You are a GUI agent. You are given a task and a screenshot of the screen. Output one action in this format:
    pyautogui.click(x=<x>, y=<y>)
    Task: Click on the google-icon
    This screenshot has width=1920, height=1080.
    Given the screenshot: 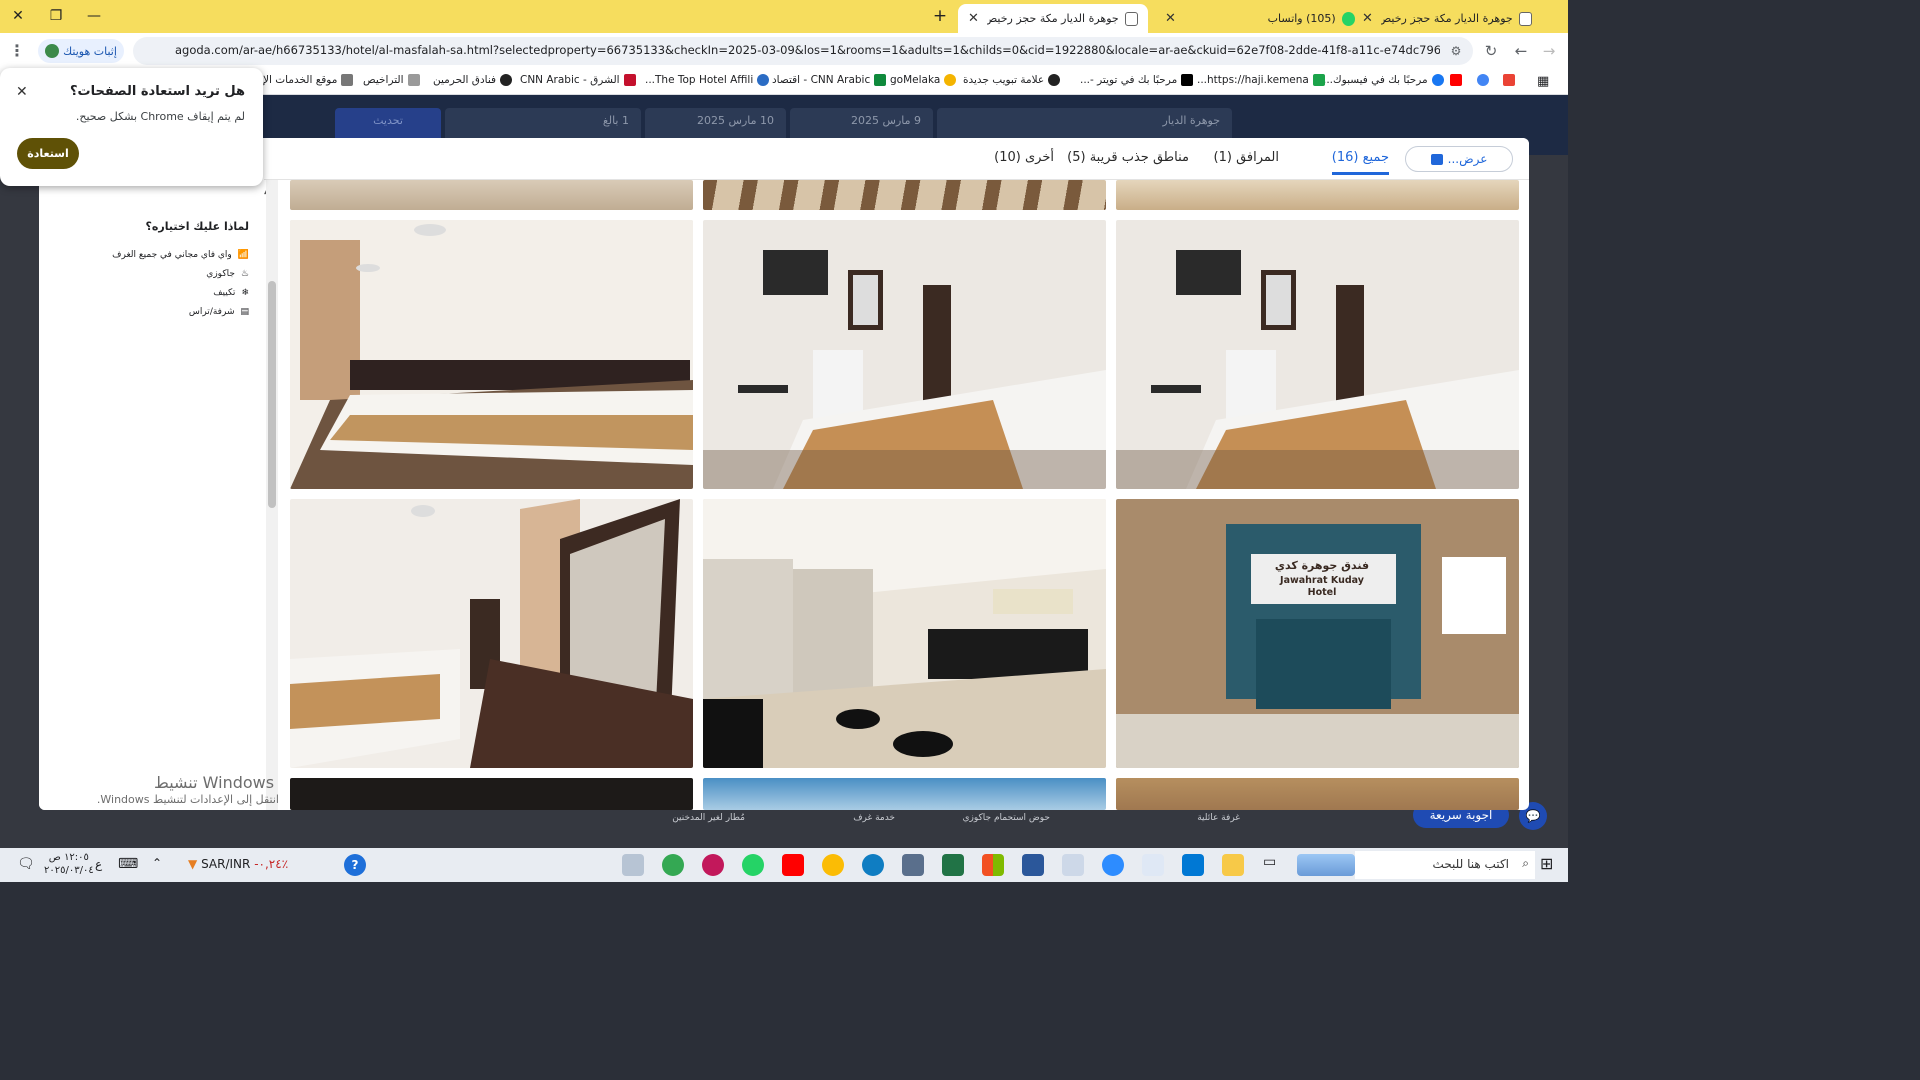 What is the action you would take?
    pyautogui.click(x=1483, y=80)
    